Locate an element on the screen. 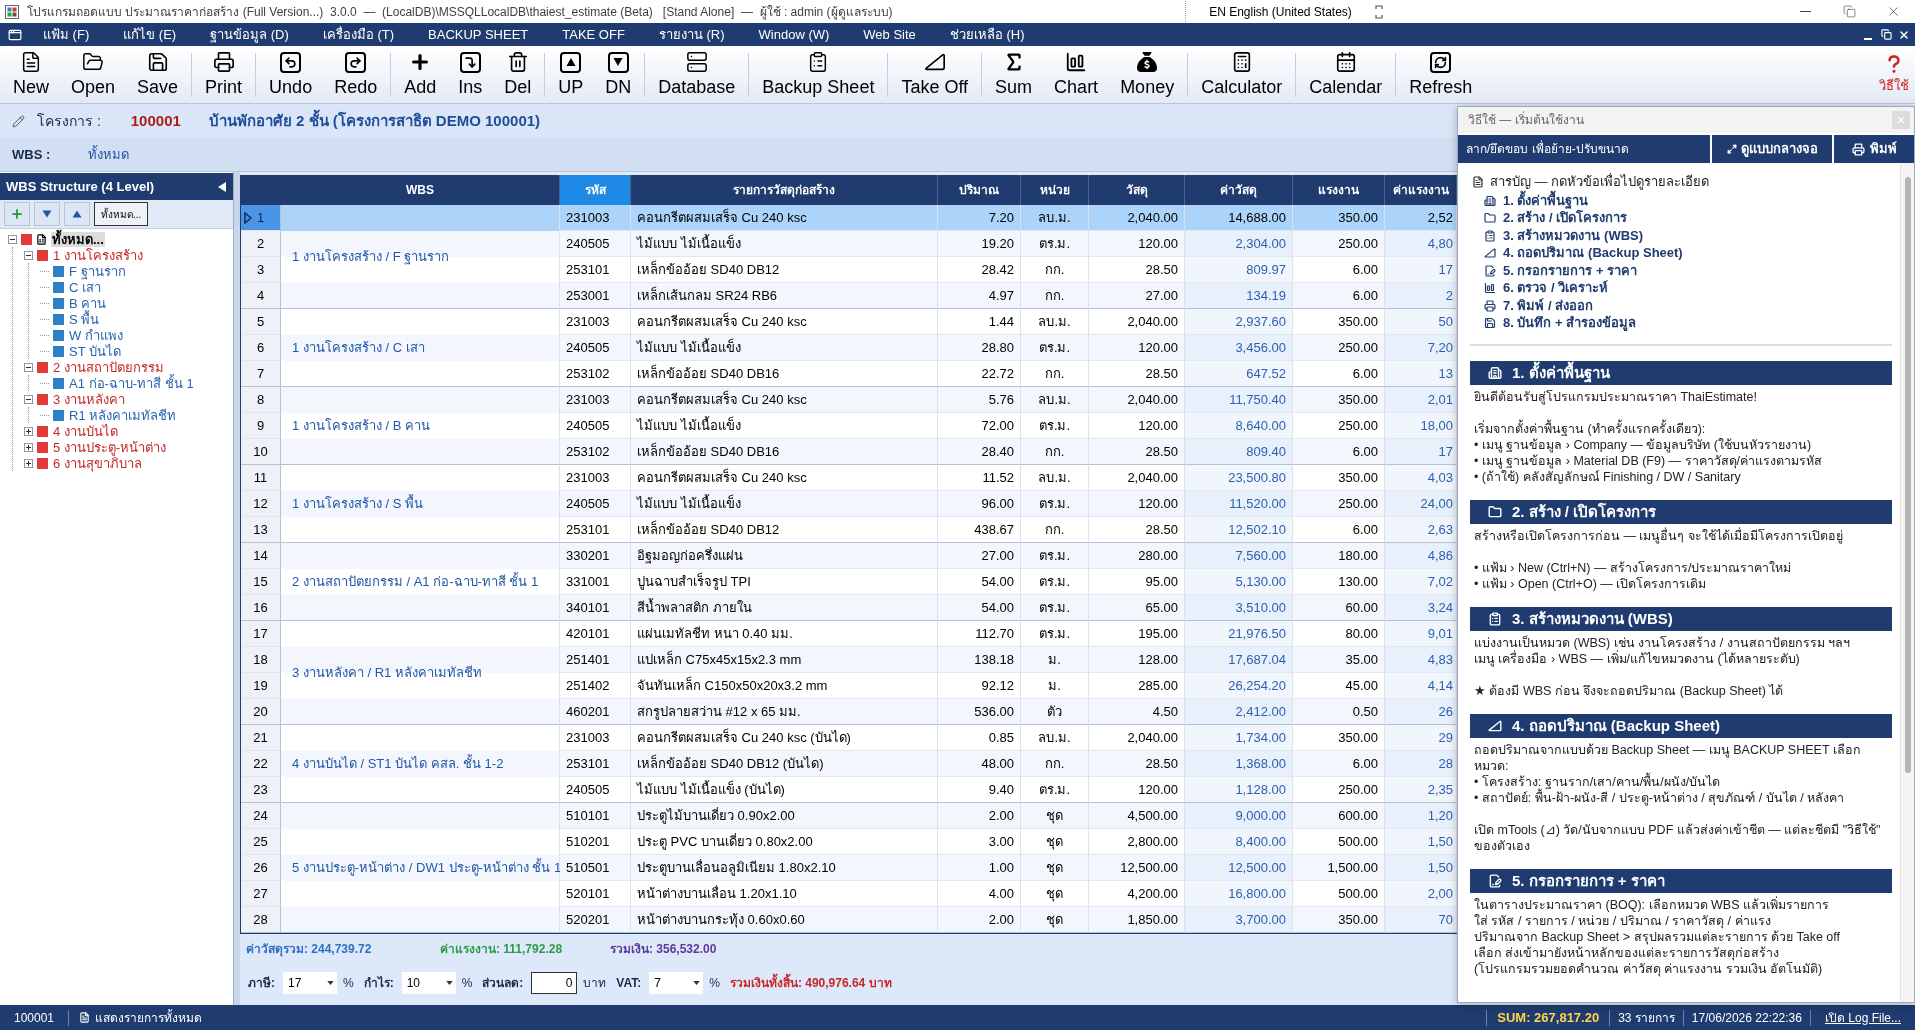 The height and width of the screenshot is (1030, 1915). menu-item: Window (W) is located at coordinates (794, 34).